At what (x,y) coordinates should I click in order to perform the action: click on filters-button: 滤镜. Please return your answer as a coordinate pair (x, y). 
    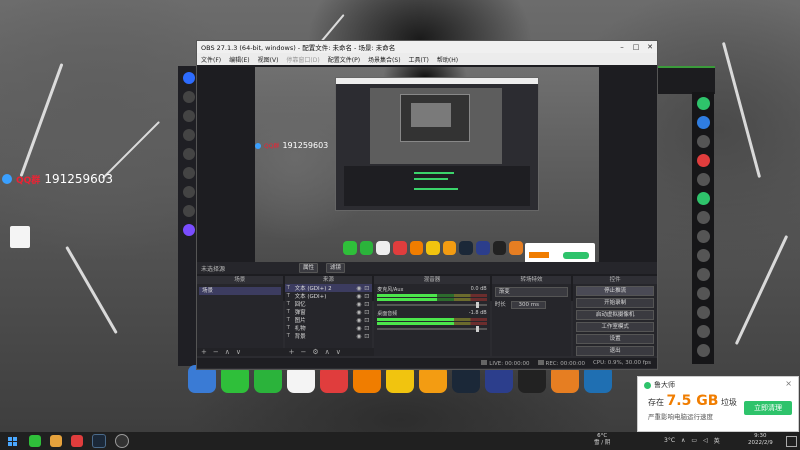
    Looking at the image, I should click on (336, 268).